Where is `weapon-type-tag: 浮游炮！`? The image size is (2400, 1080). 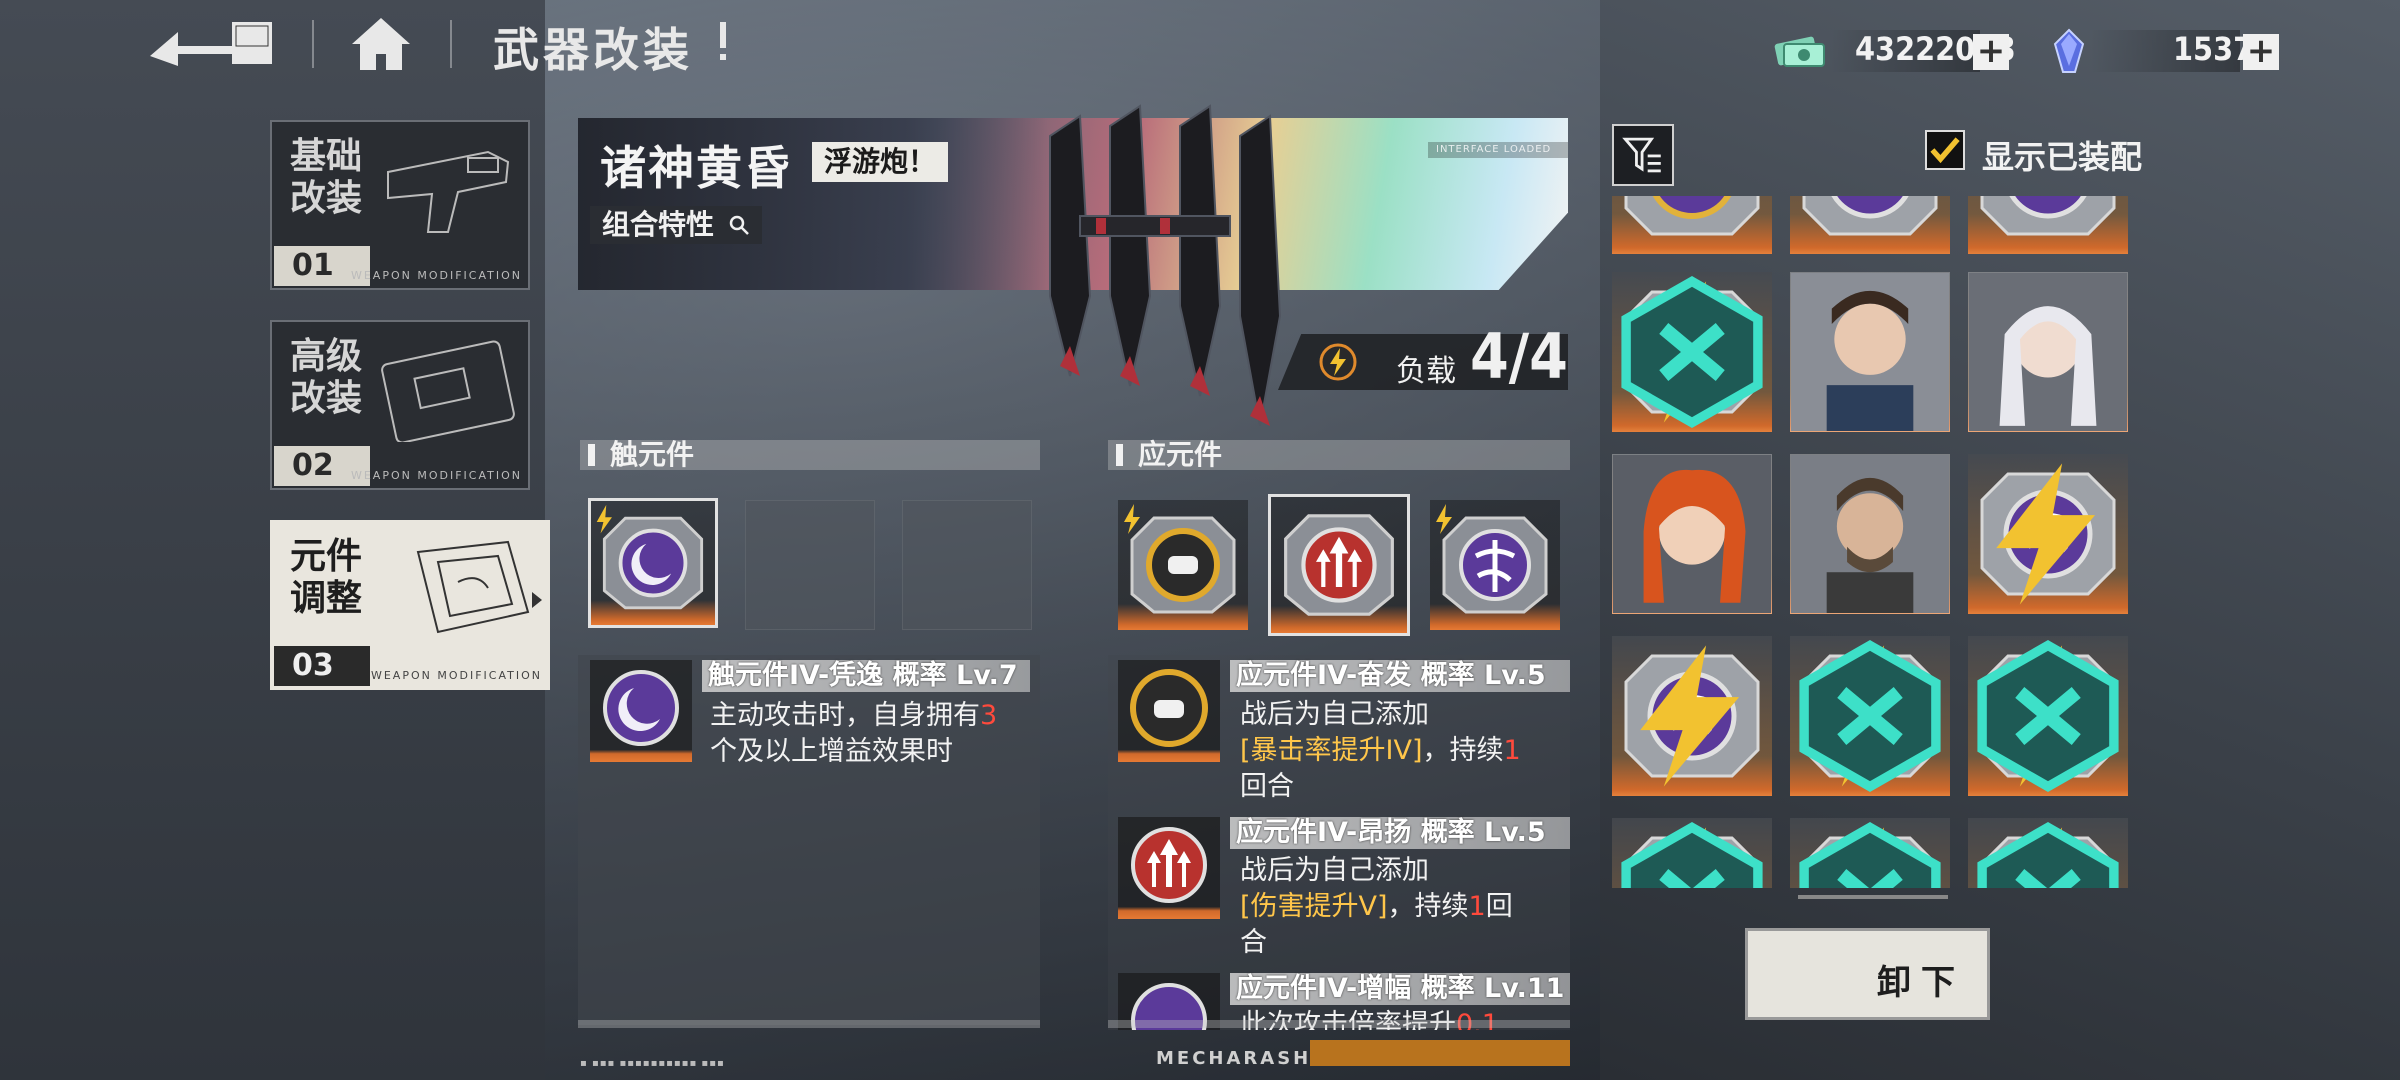
weapon-type-tag: 浮游炮！ is located at coordinates (880, 162).